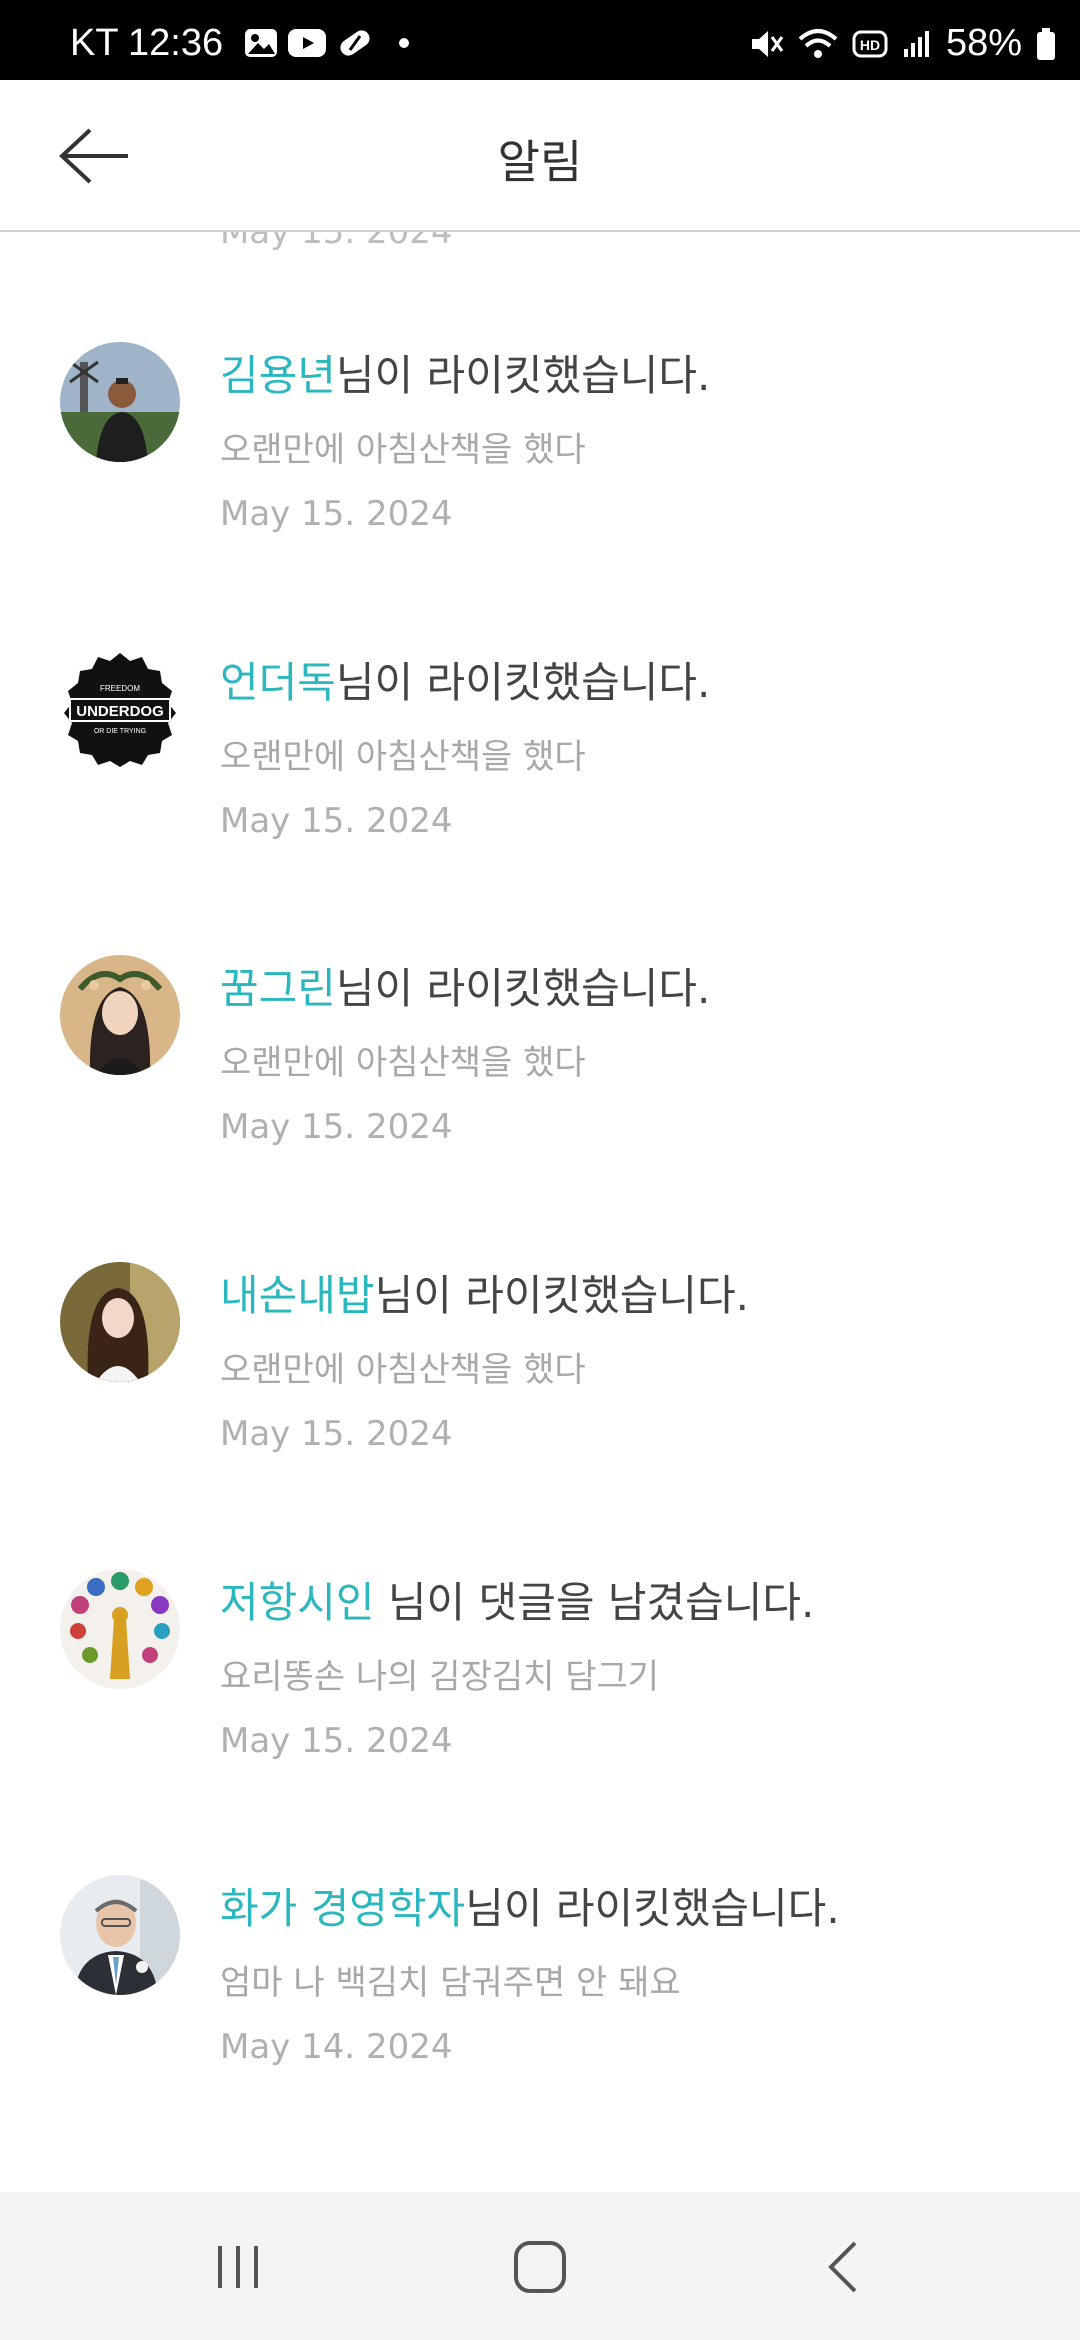 The image size is (1080, 2340). What do you see at coordinates (540, 162) in the screenshot?
I see `page-title: 알림` at bounding box center [540, 162].